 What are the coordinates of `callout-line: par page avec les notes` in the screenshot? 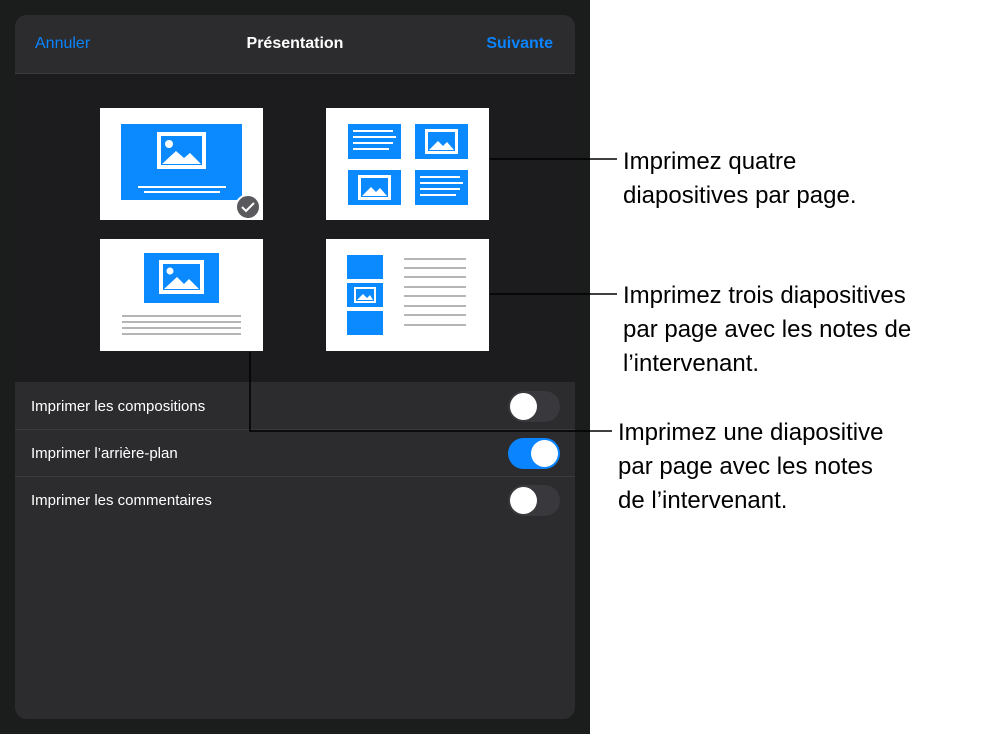 It's located at (745, 466).